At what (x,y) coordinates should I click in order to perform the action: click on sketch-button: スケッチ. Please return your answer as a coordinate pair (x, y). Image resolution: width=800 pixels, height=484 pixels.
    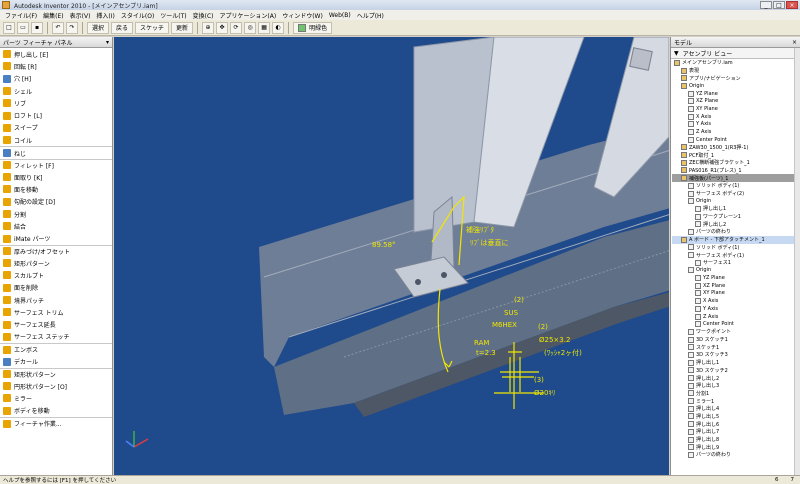
    Looking at the image, I should click on (152, 27).